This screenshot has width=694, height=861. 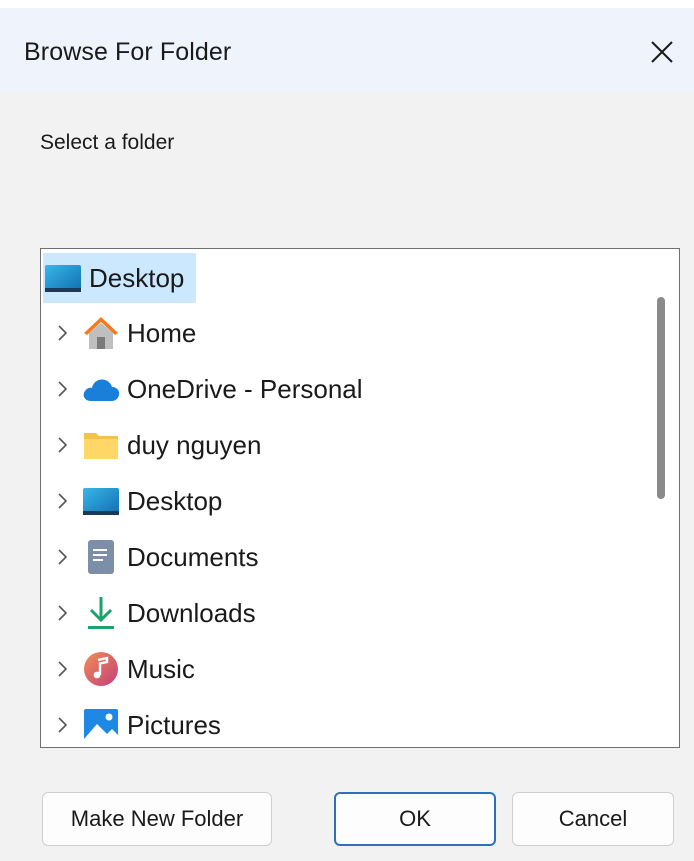 I want to click on window-title: Browse For Folder, so click(x=128, y=52).